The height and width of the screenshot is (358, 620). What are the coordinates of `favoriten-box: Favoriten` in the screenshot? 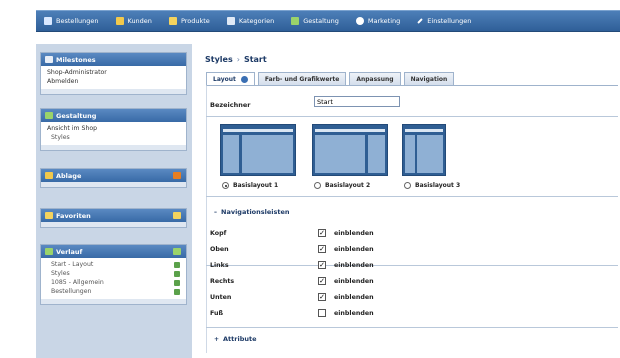 It's located at (113, 218).